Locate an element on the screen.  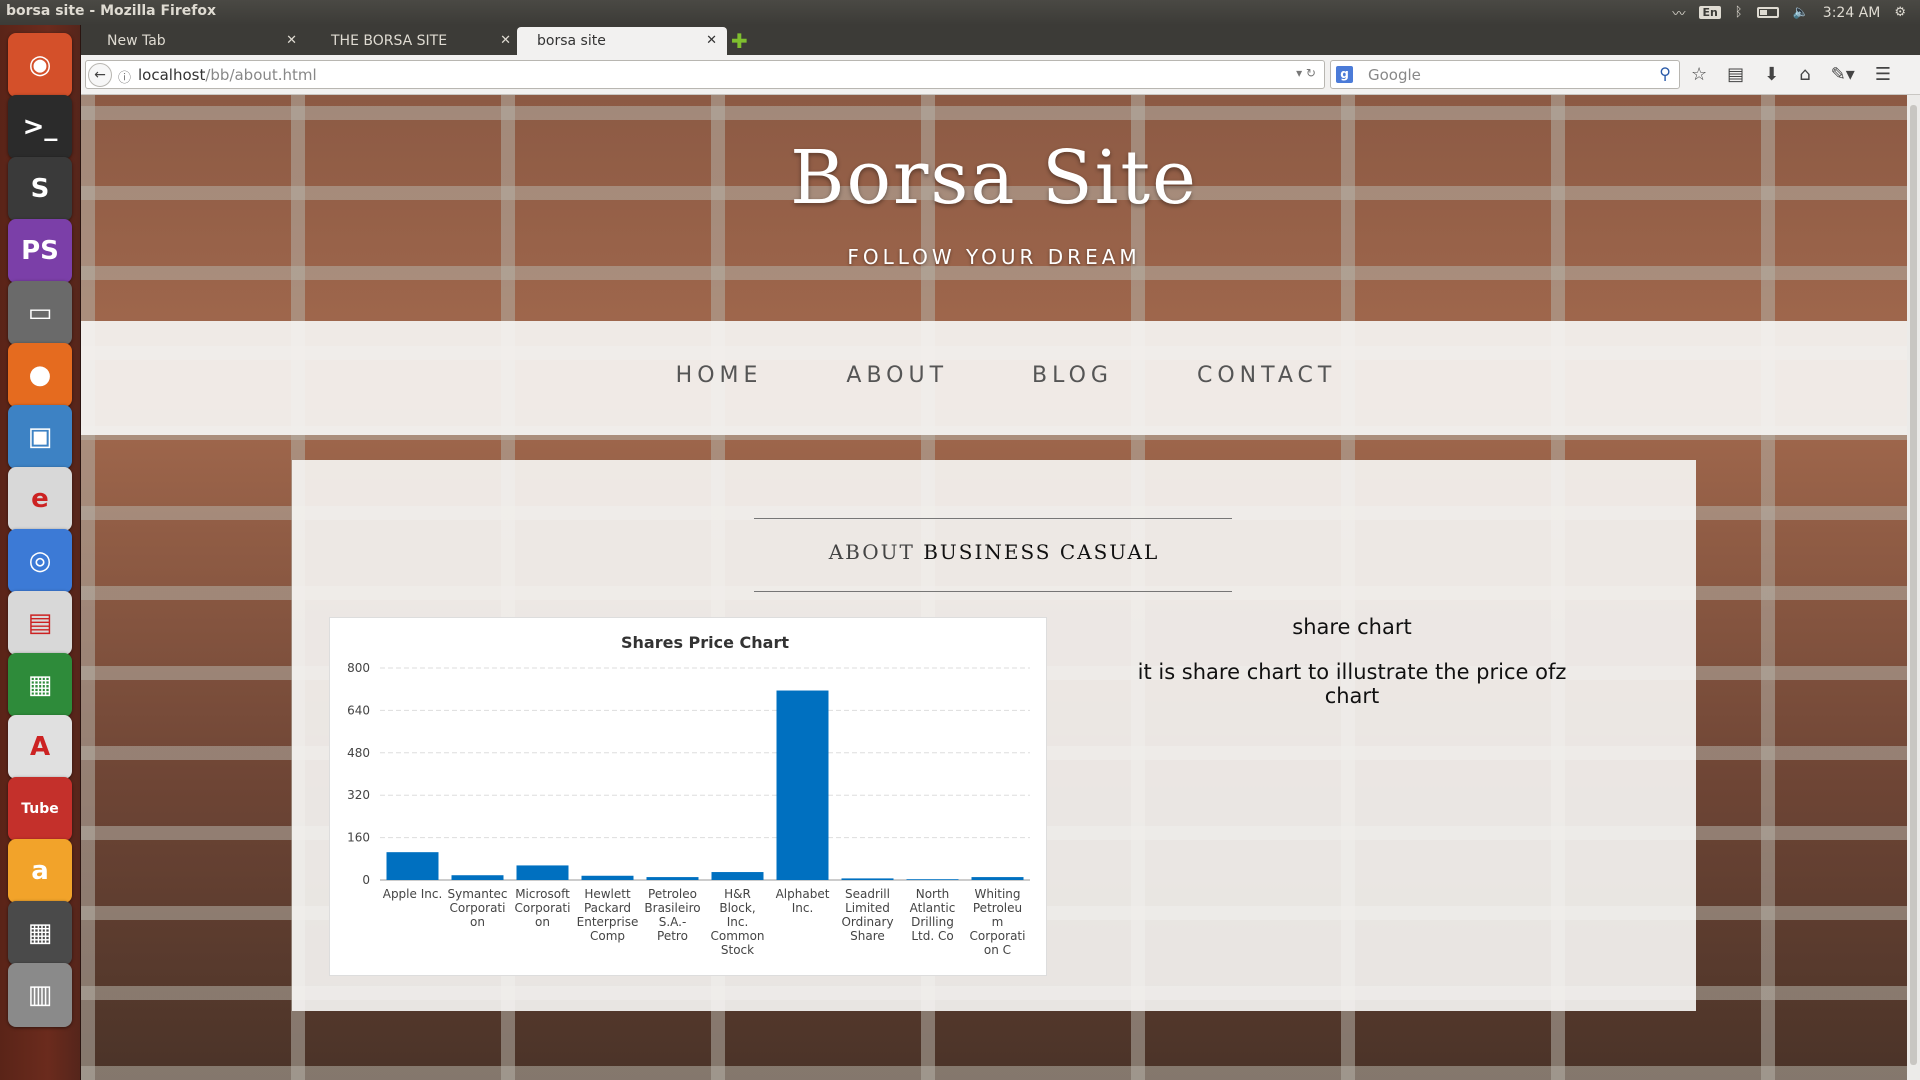
x-tick-label: Common is located at coordinates (737, 936).